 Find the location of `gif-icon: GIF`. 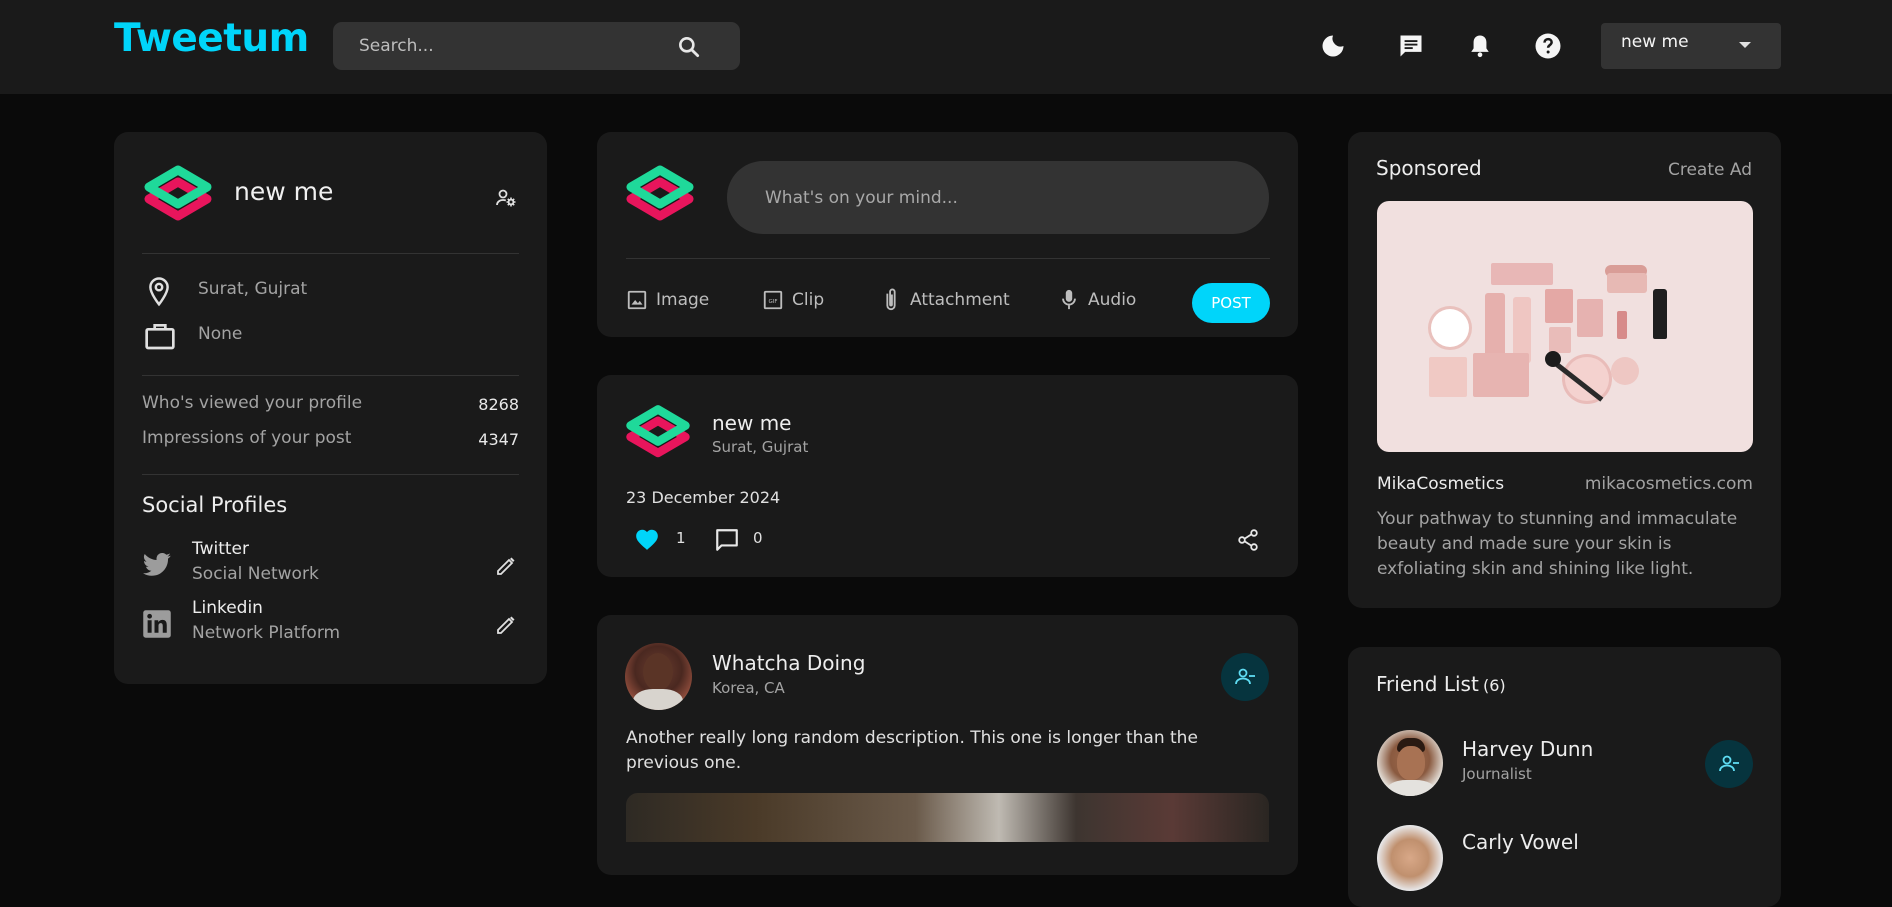

gif-icon: GIF is located at coordinates (773, 300).